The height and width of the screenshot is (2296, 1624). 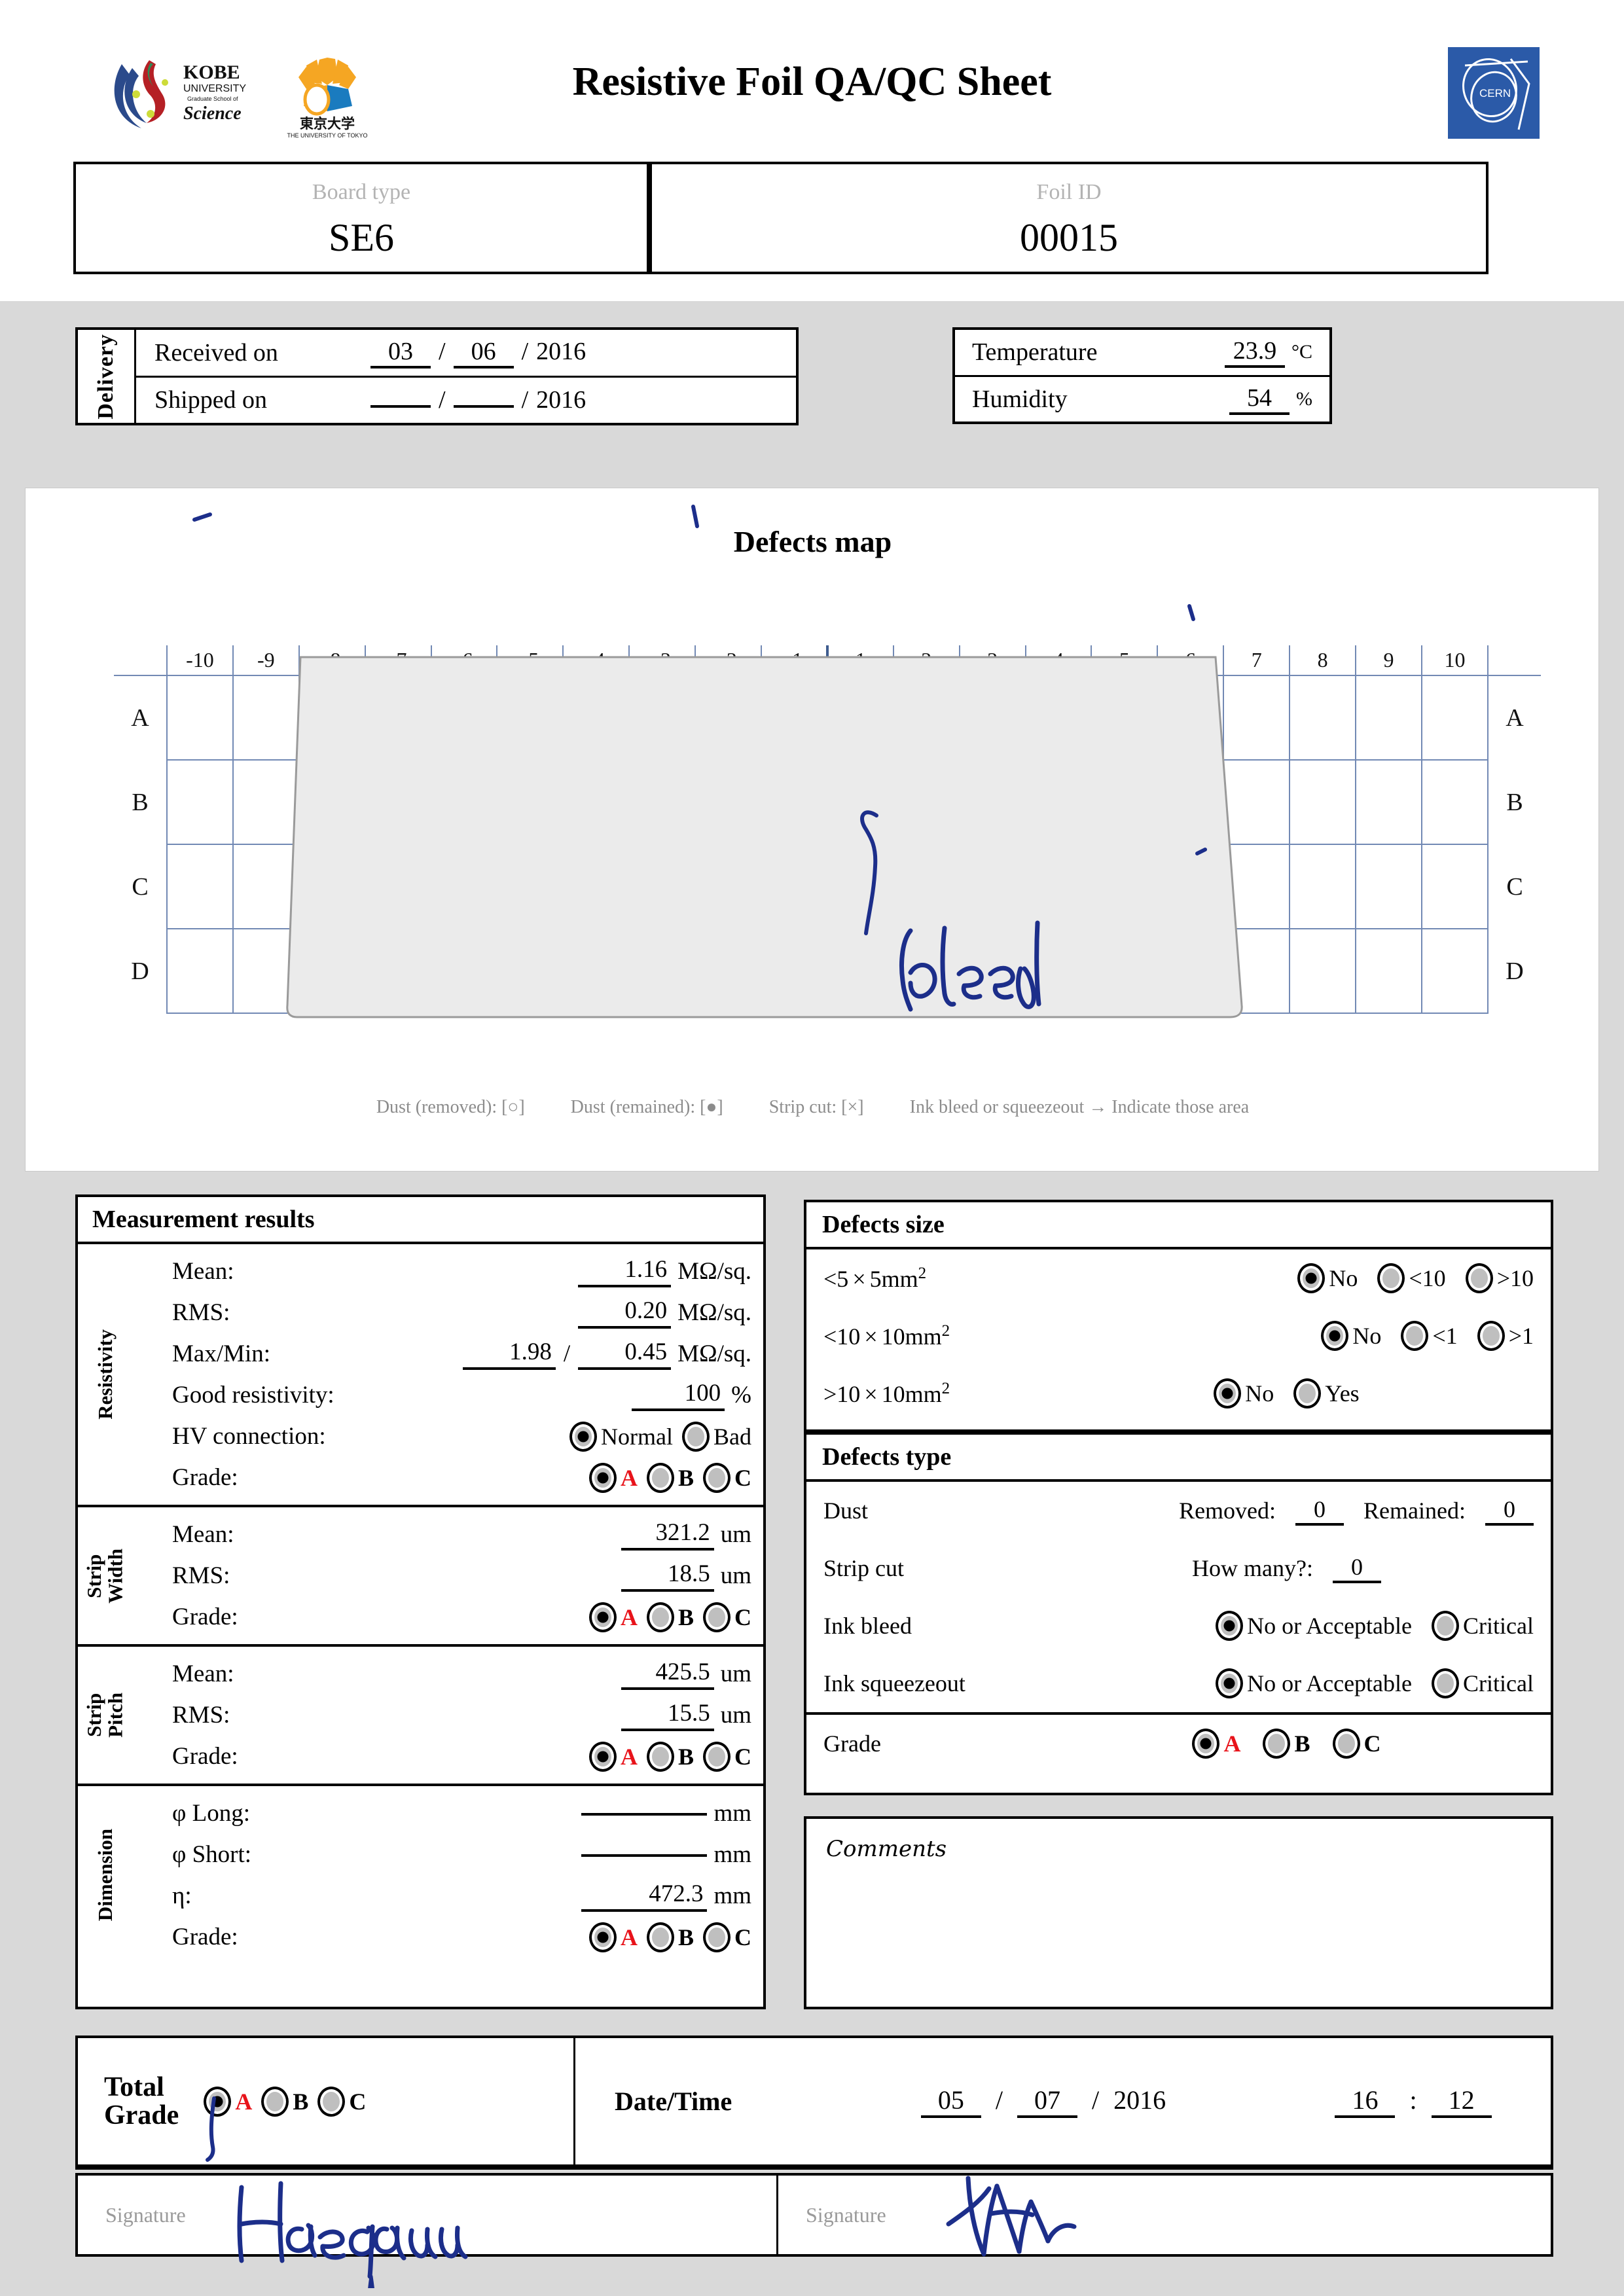 I want to click on strip-pitch-grade-radios: A B C, so click(x=669, y=1756).